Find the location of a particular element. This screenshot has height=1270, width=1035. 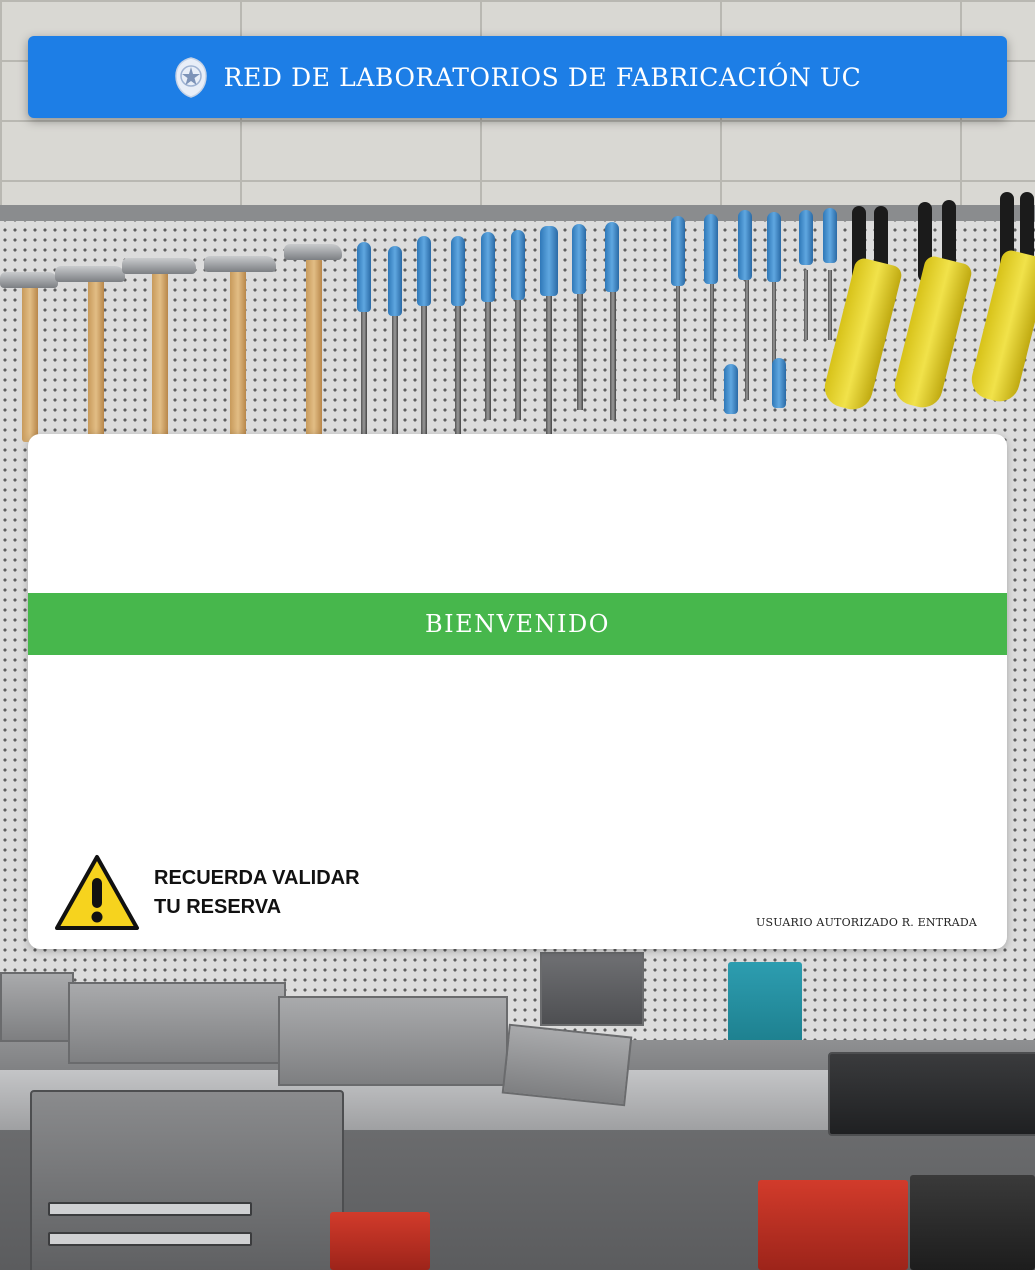

warning-line-2: TU RESERVA is located at coordinates (218, 907).